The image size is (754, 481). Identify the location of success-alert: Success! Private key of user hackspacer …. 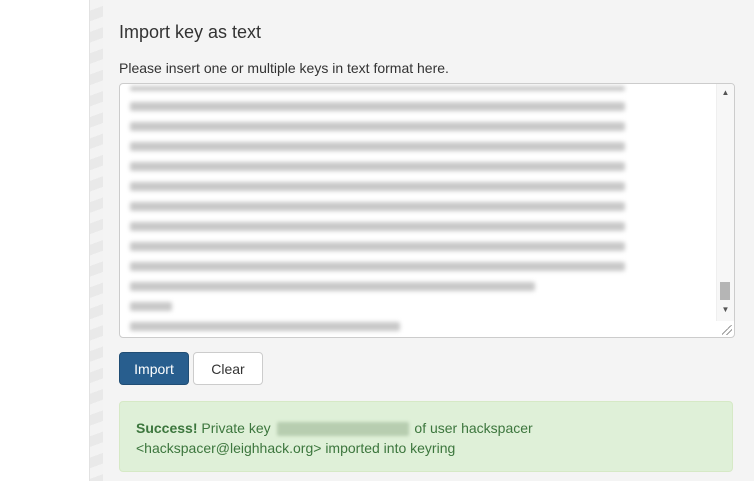
(426, 436).